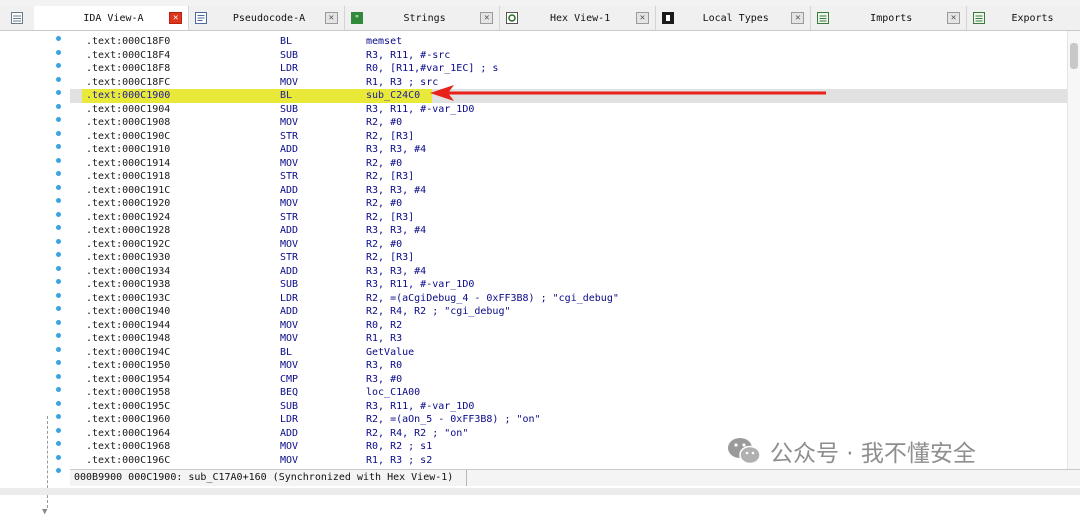 The image size is (1080, 517). Describe the element at coordinates (575, 339) in the screenshot. I see `disasm-row: .text:000C1948 MOV R1, R3` at that location.